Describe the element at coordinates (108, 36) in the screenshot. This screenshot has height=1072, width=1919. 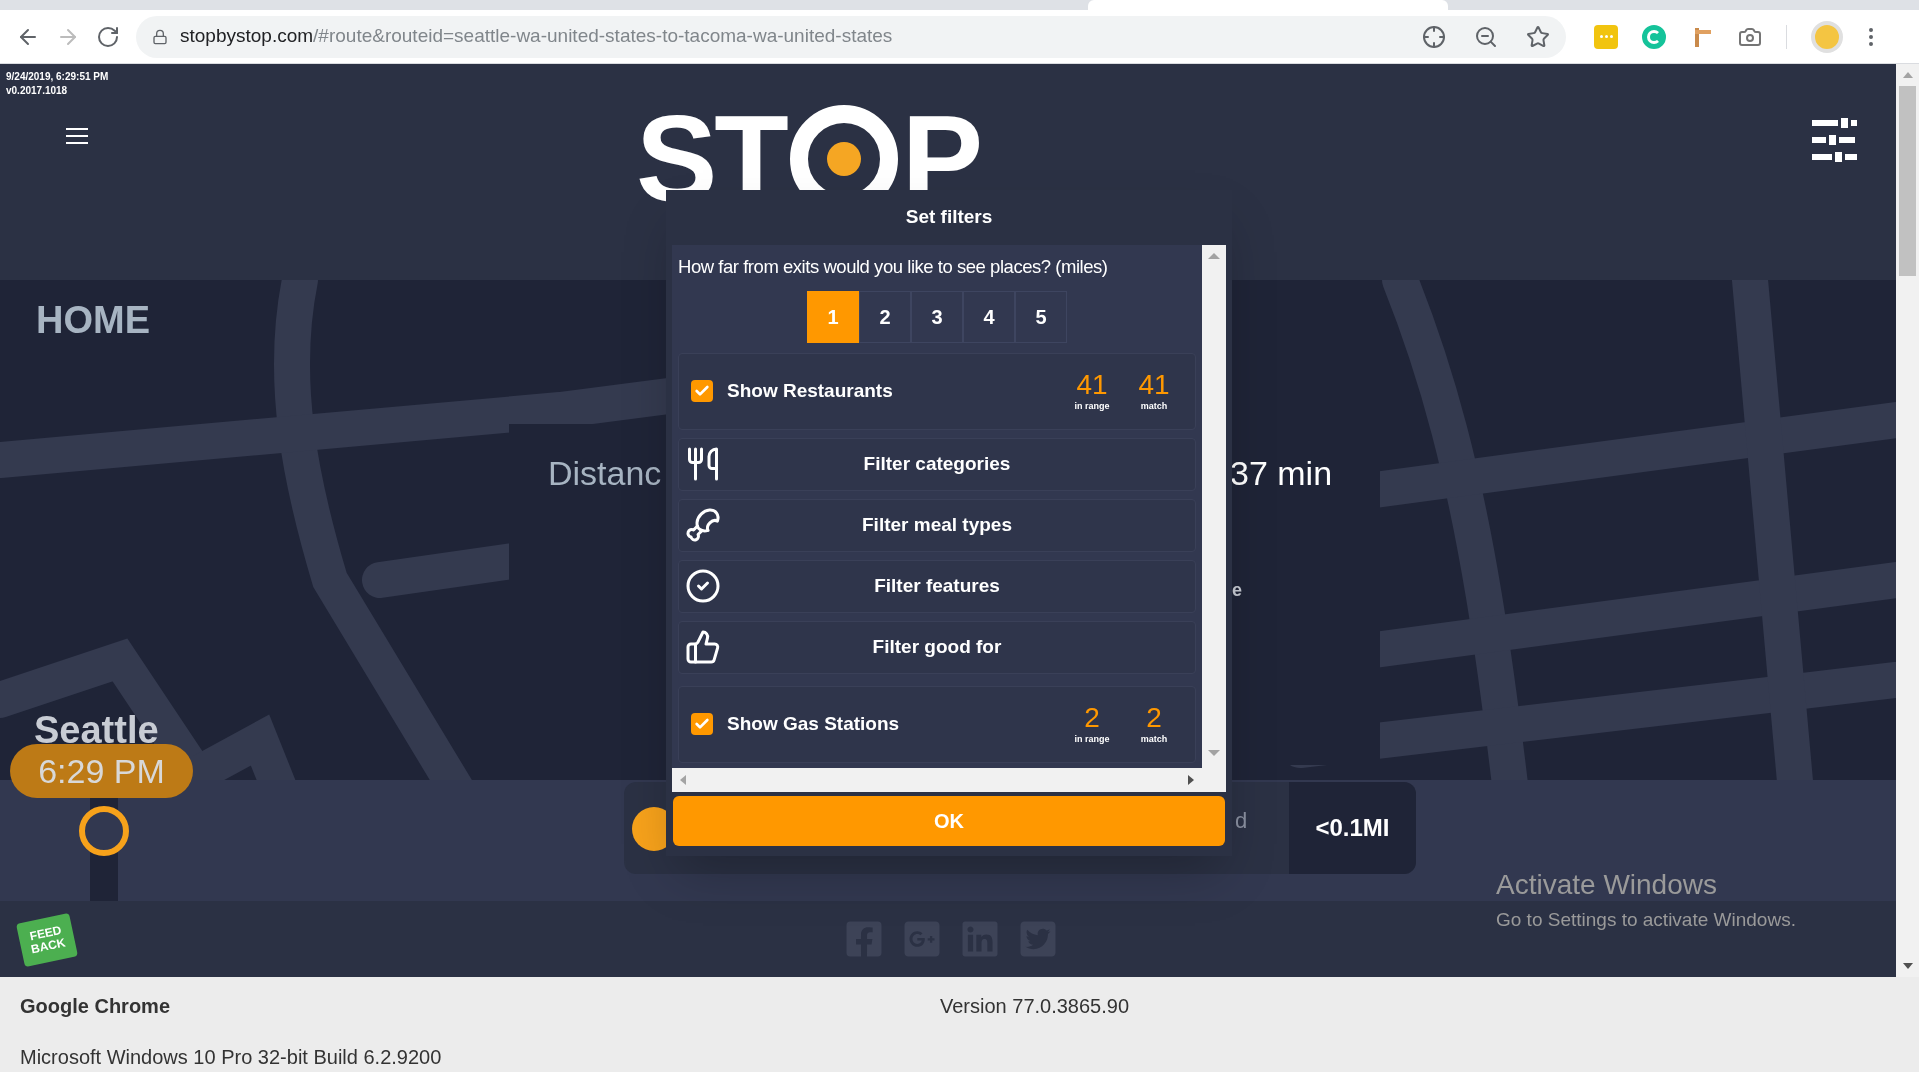
I see `reload-icon` at that location.